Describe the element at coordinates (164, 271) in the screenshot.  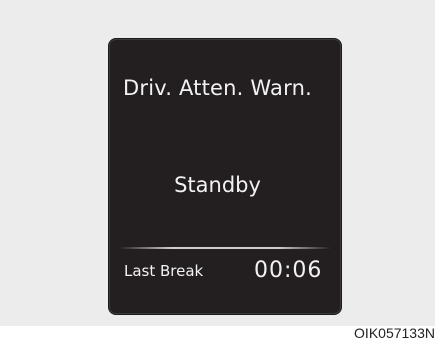
I see `last-break-label: Last Break` at that location.